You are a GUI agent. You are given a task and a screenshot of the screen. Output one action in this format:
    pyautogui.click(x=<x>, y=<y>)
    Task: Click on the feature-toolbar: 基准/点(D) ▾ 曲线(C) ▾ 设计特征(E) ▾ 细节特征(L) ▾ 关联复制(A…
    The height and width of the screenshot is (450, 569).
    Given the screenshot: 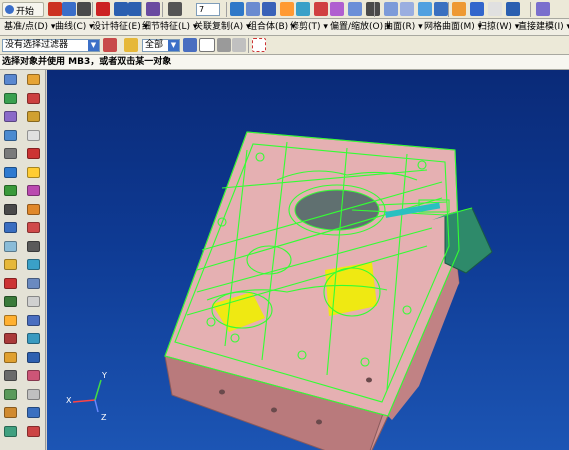 What is the action you would take?
    pyautogui.click(x=284, y=27)
    